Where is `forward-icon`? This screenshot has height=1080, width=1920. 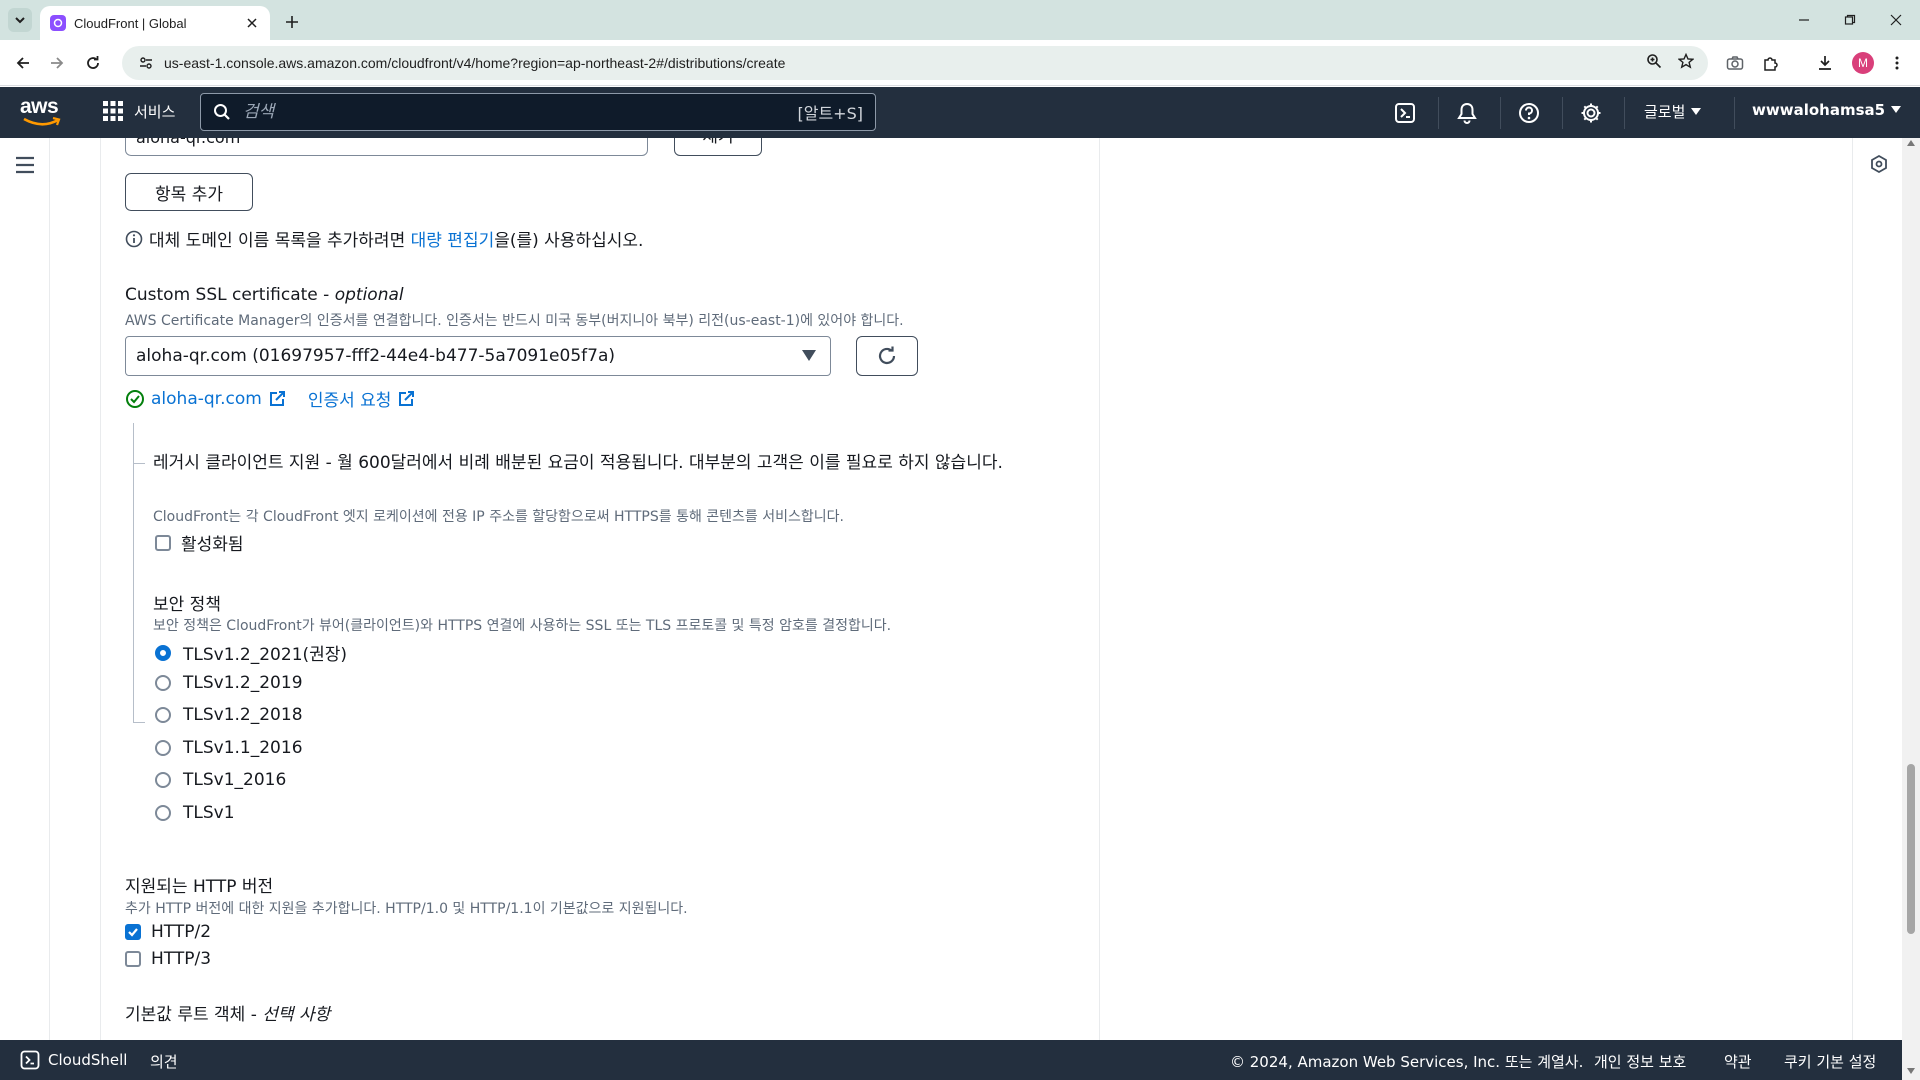
forward-icon is located at coordinates (57, 63).